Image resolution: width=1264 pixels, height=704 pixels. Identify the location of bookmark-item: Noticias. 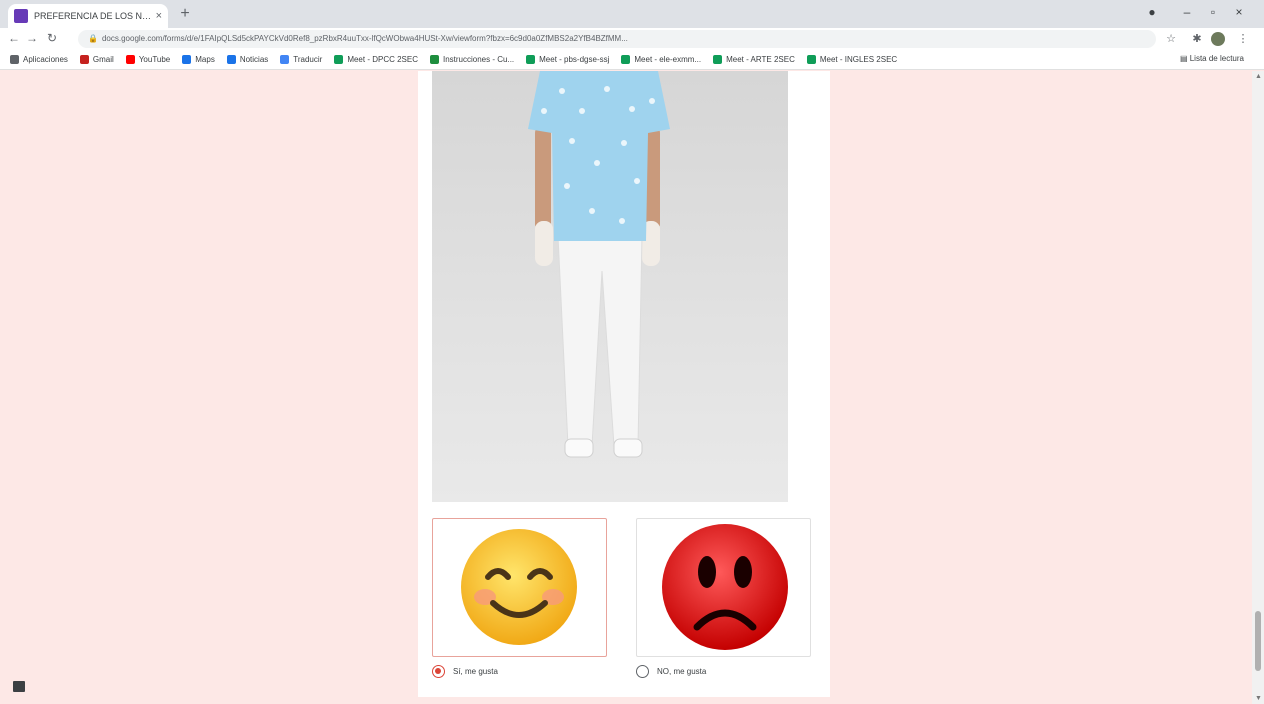
(247, 59).